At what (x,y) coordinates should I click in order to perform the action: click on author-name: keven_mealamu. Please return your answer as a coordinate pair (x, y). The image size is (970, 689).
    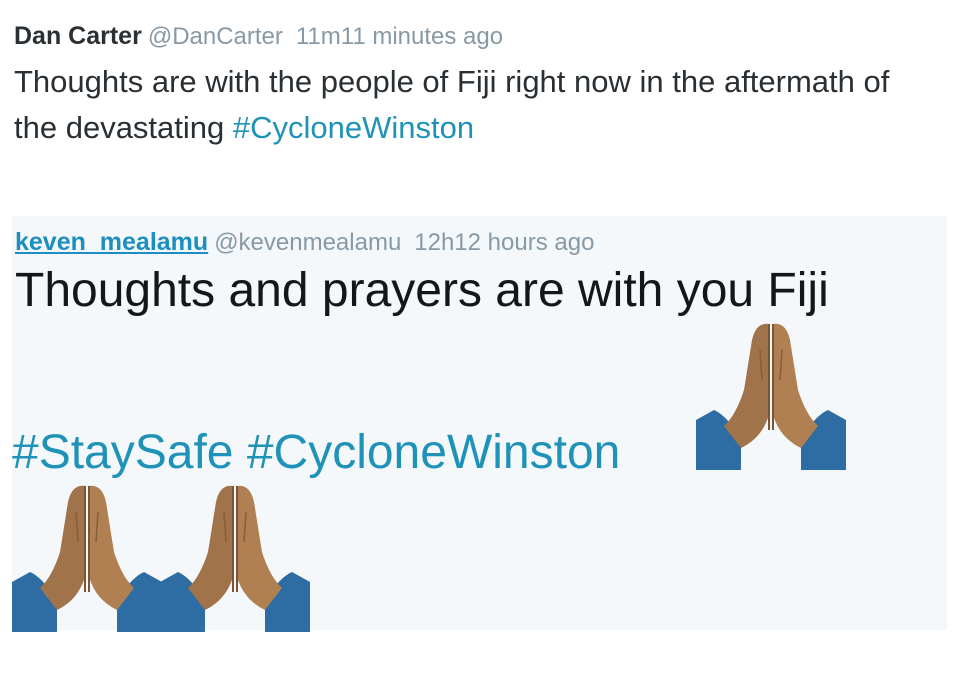
    Looking at the image, I should click on (111, 242).